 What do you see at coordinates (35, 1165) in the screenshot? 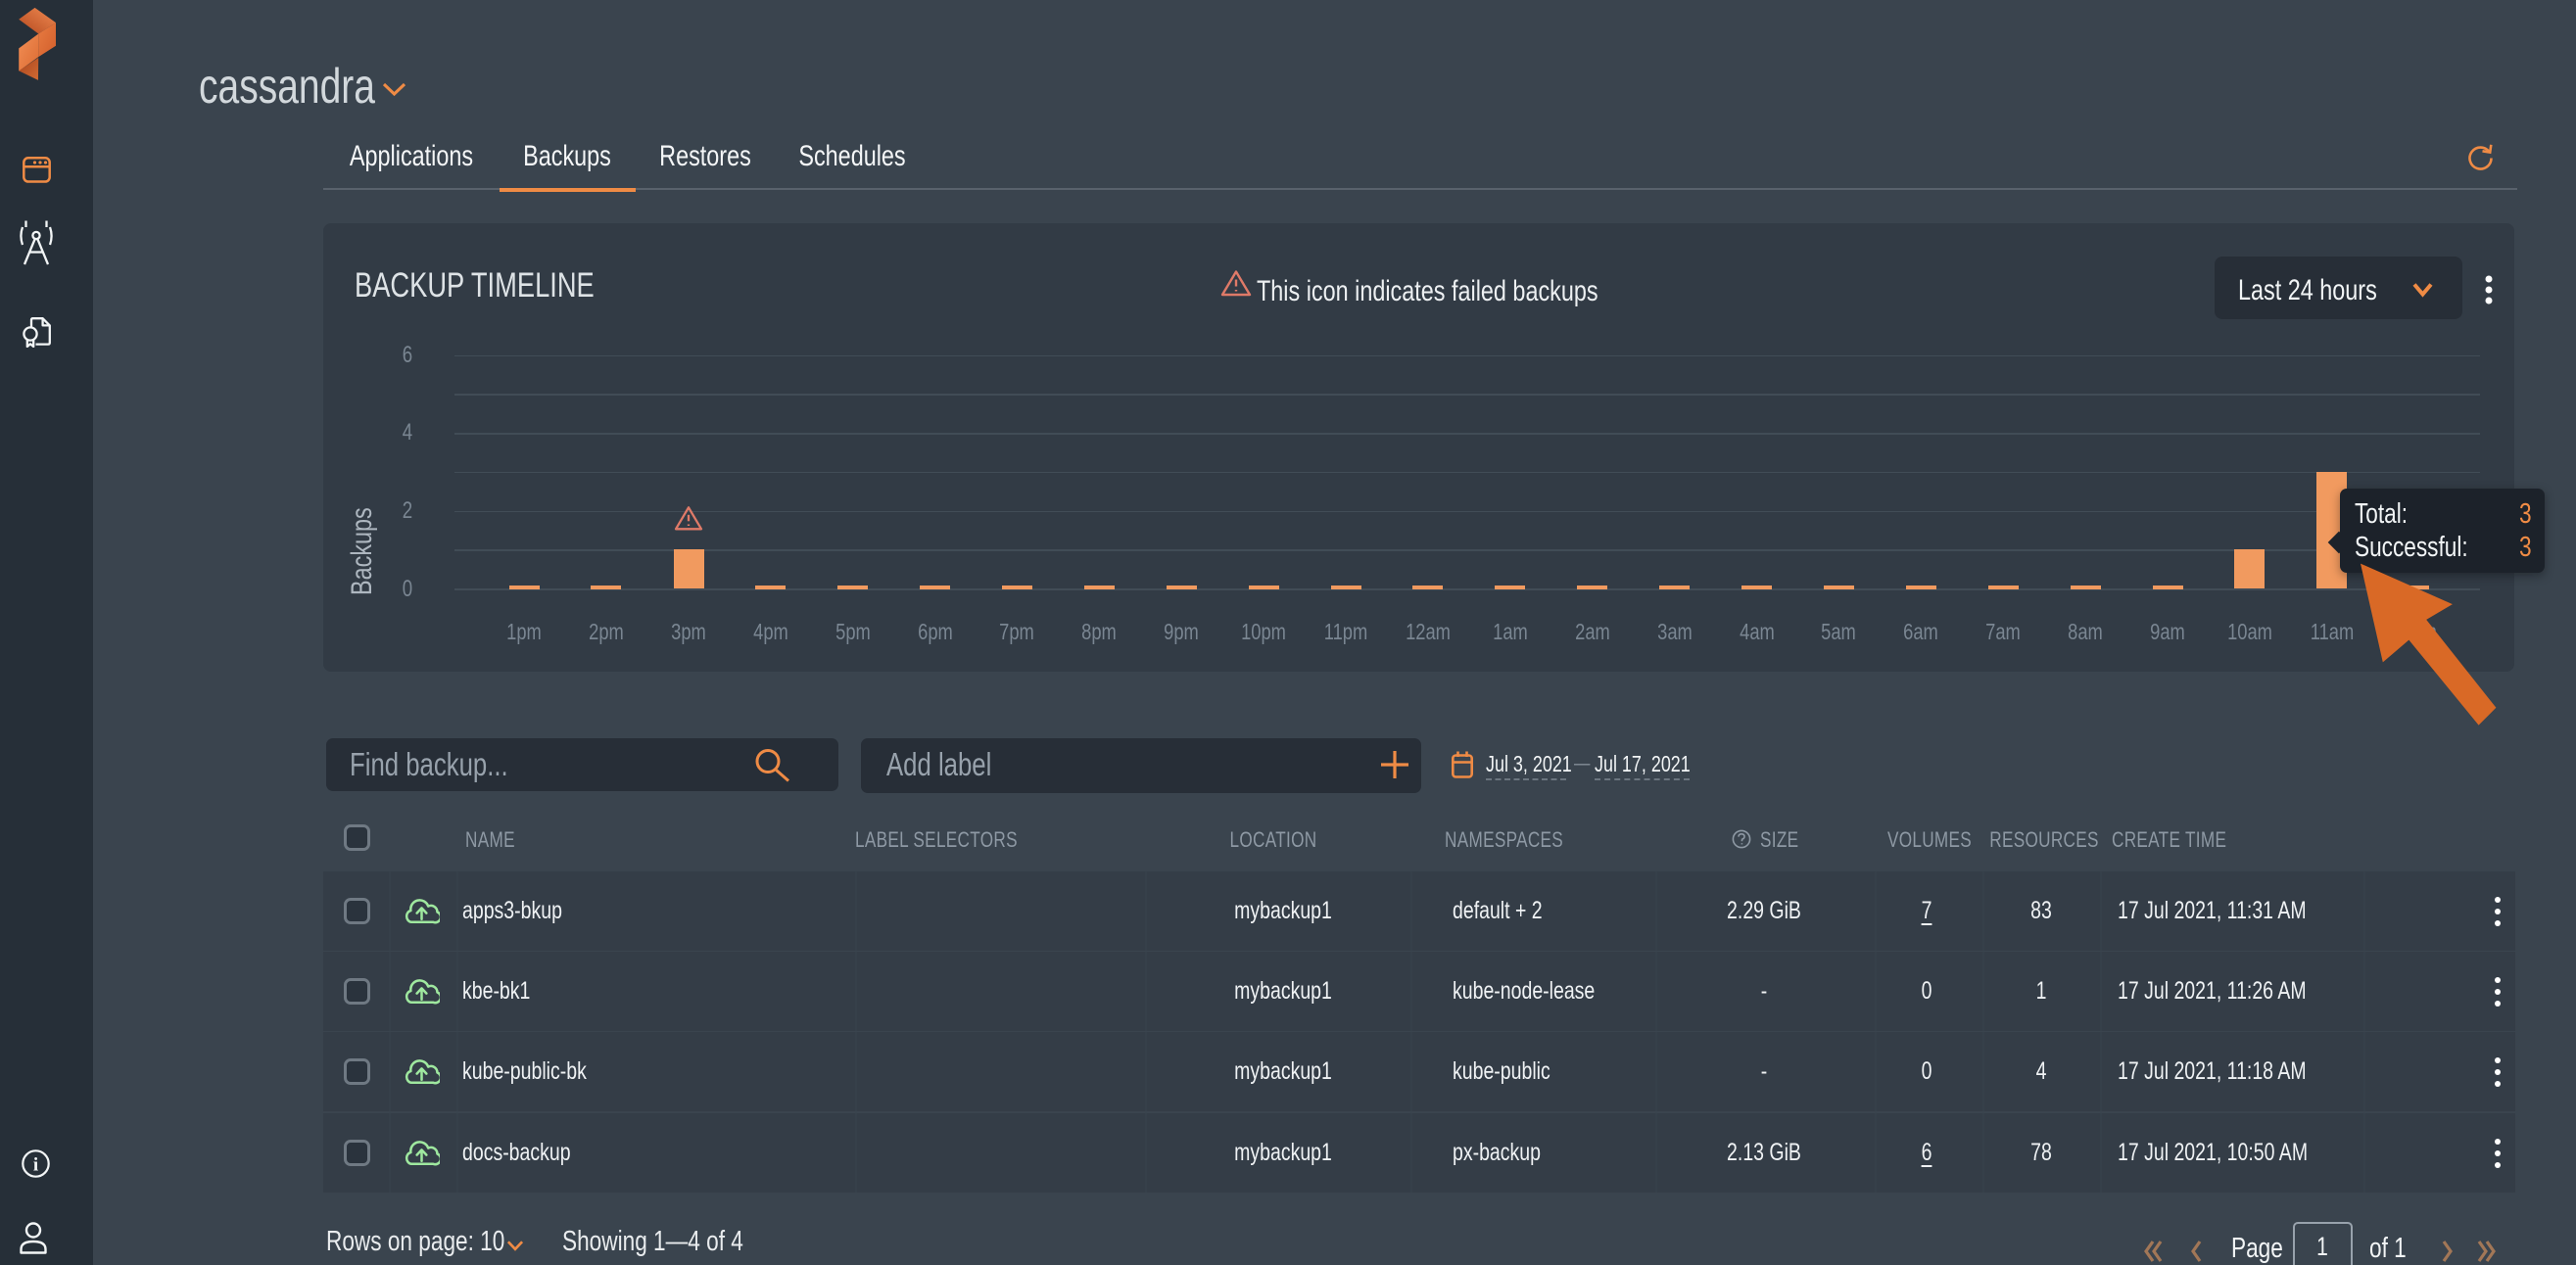
I see `svg-text: i` at bounding box center [35, 1165].